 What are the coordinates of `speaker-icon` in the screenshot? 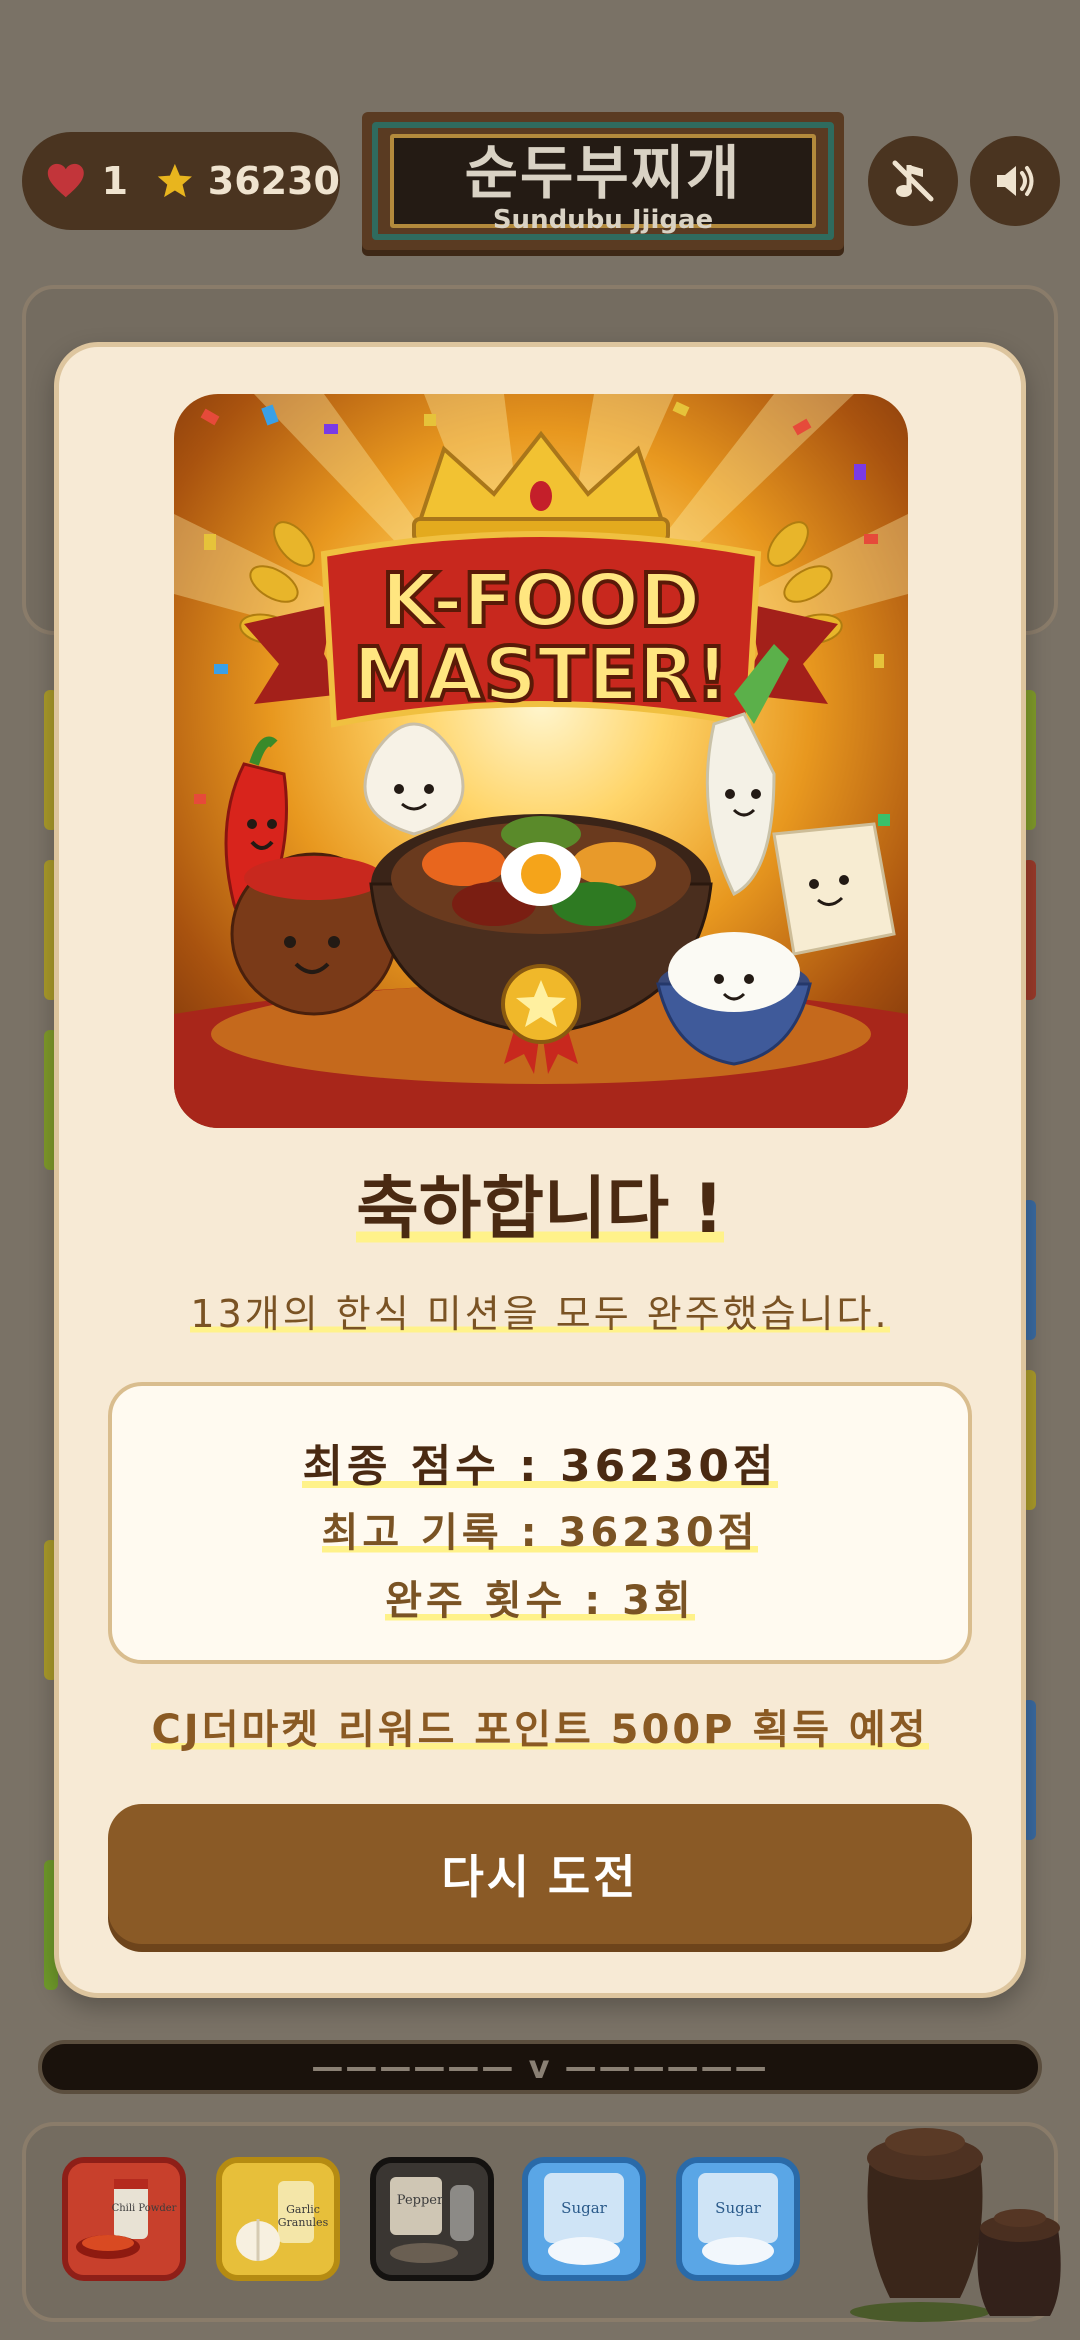 It's located at (1015, 181).